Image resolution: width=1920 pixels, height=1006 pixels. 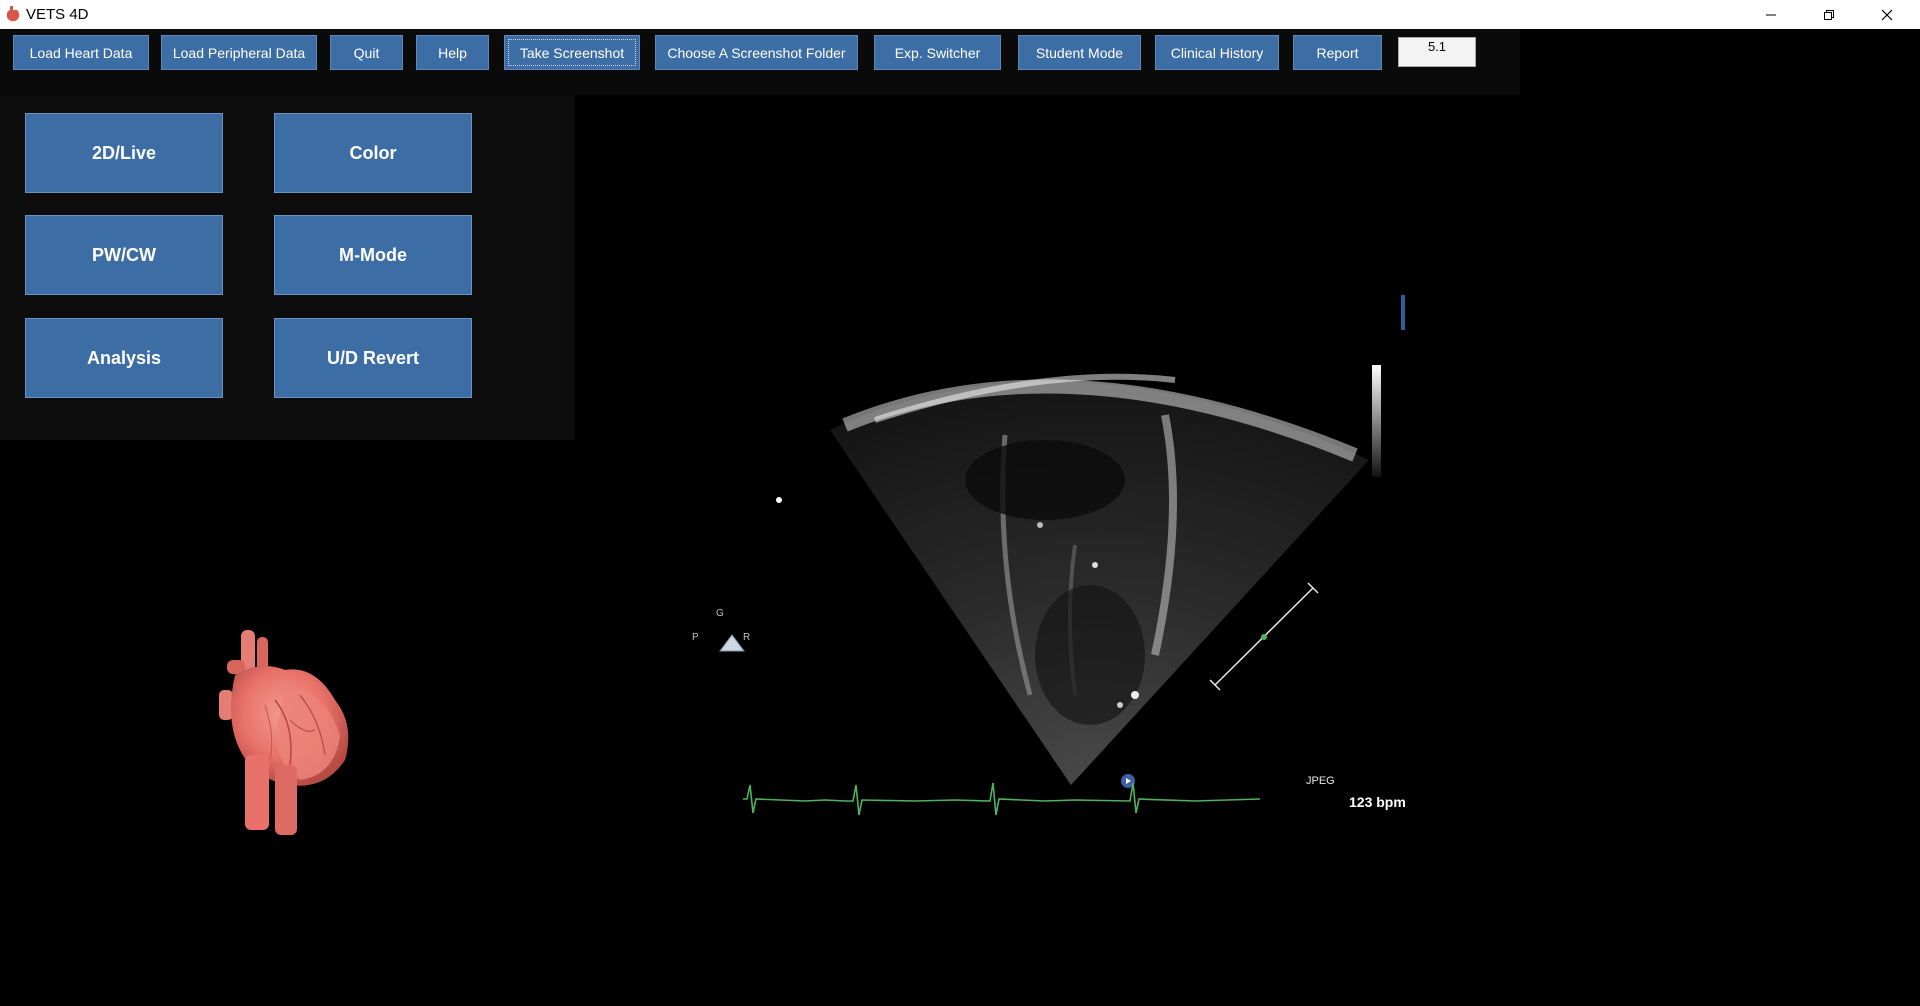 I want to click on heart-3d-model, so click(x=292, y=732).